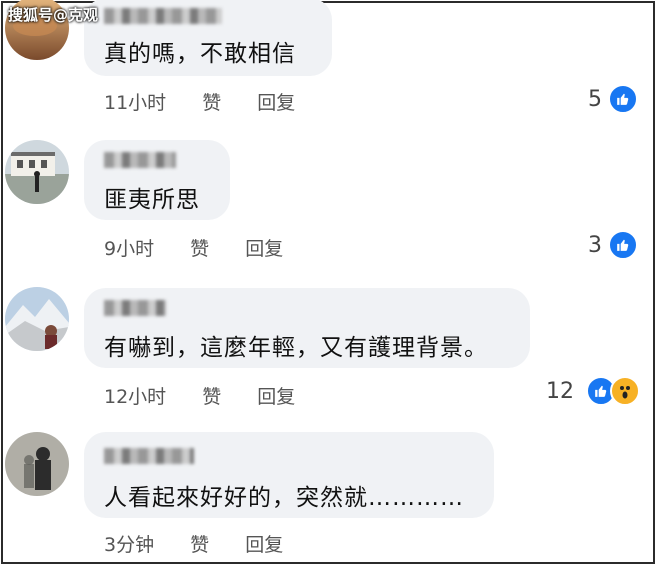  What do you see at coordinates (135, 397) in the screenshot?
I see `comment-time: 12小时` at bounding box center [135, 397].